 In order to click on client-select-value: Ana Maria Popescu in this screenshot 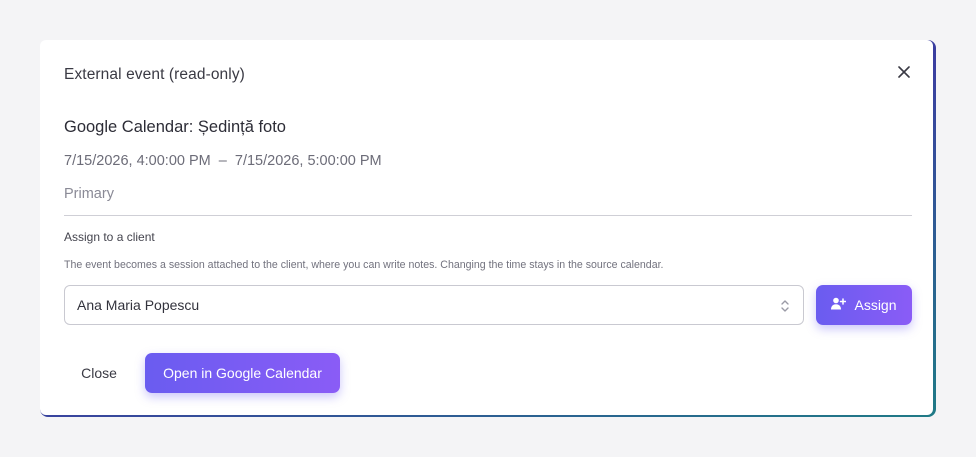, I will do `click(138, 305)`.